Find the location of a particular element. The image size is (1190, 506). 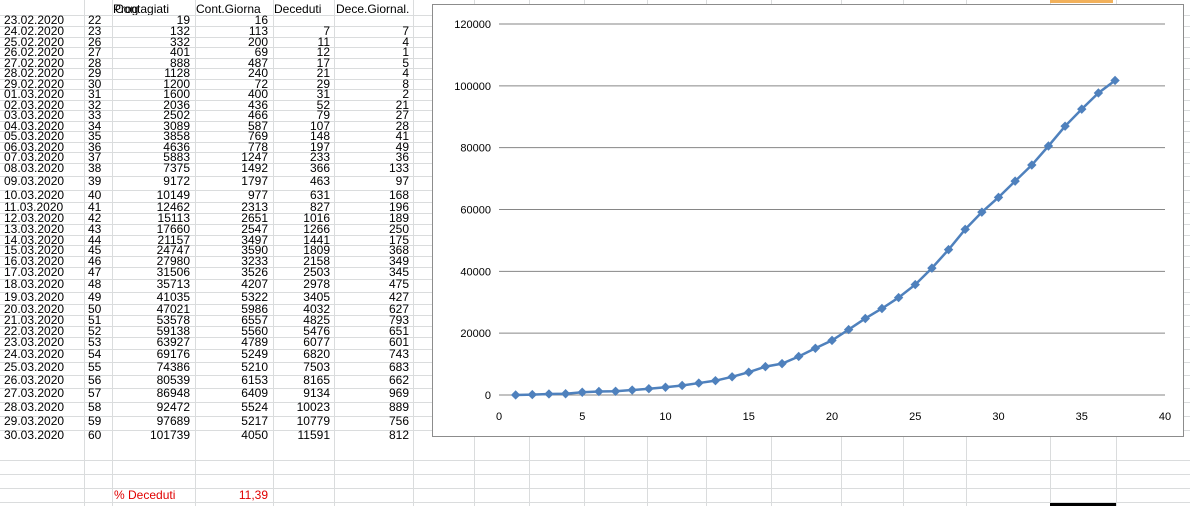

value-cell: 80539 is located at coordinates (151, 380).